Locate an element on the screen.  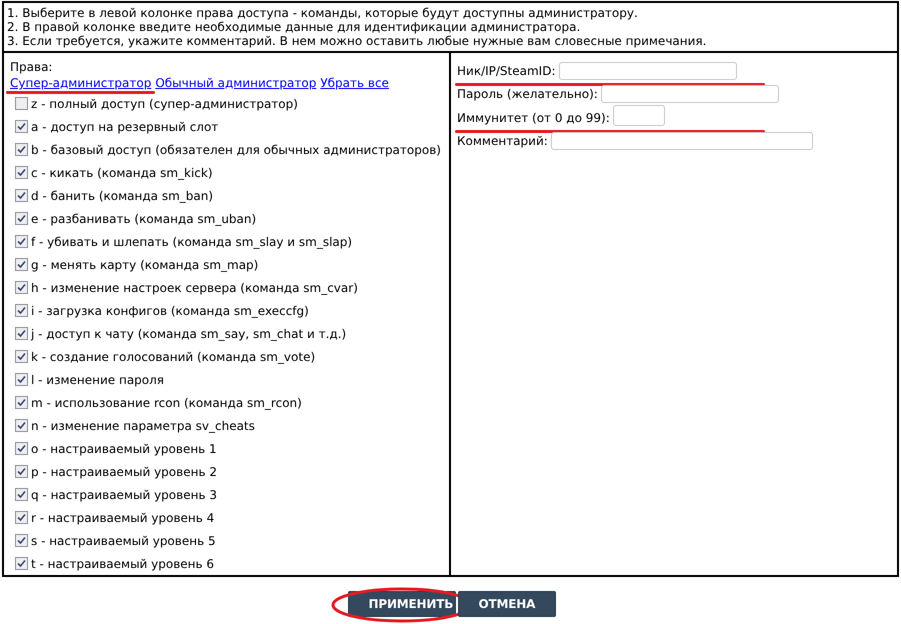
permission-label: g - менять карту (команда sm_map) is located at coordinates (144, 265).